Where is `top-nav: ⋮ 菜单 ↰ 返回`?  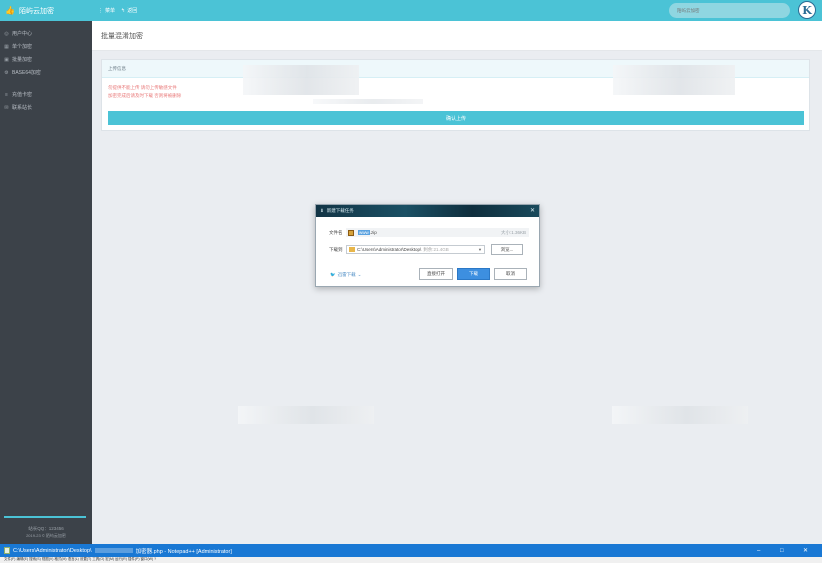
top-nav: ⋮ 菜单 ↰ 返回 is located at coordinates (117, 10).